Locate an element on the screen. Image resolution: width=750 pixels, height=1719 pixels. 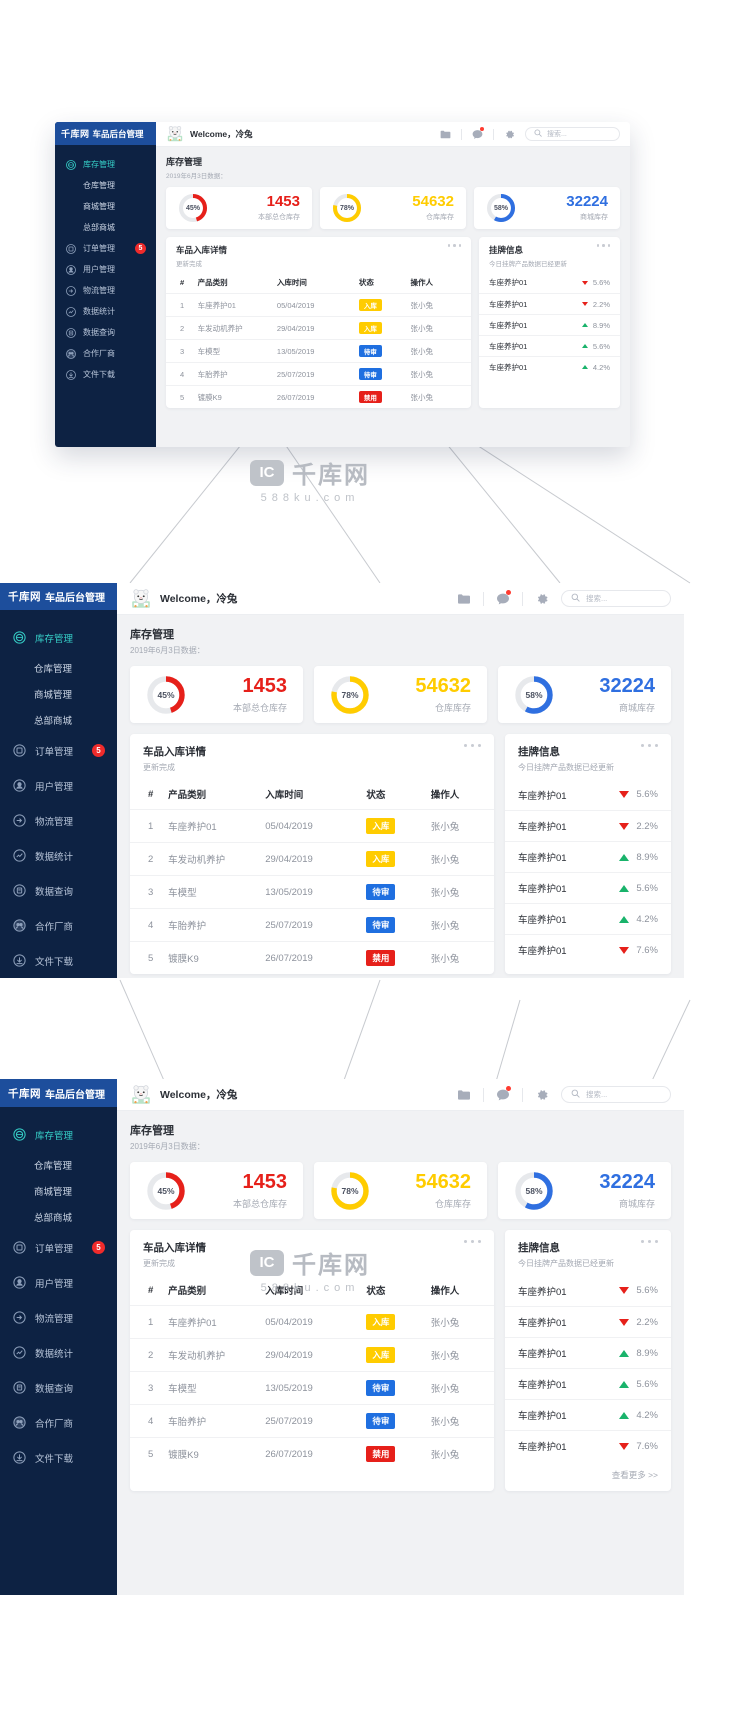
sidebar-item-label: 总部商城 is located at coordinates (53, 721).